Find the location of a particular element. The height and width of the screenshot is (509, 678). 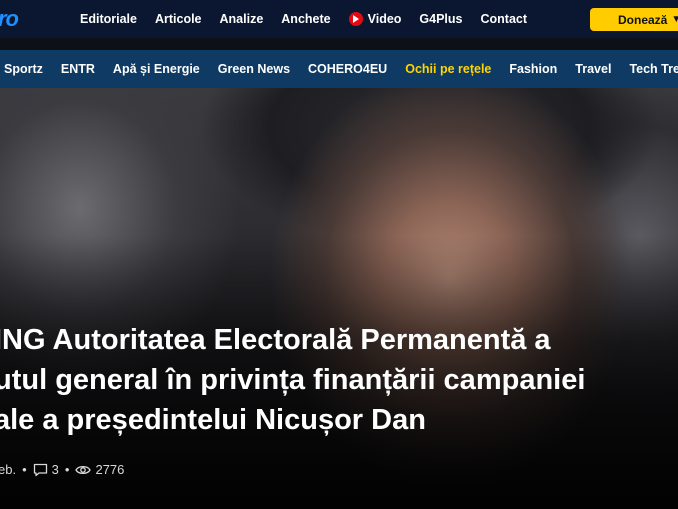

nav-analize: Analize is located at coordinates (242, 19).